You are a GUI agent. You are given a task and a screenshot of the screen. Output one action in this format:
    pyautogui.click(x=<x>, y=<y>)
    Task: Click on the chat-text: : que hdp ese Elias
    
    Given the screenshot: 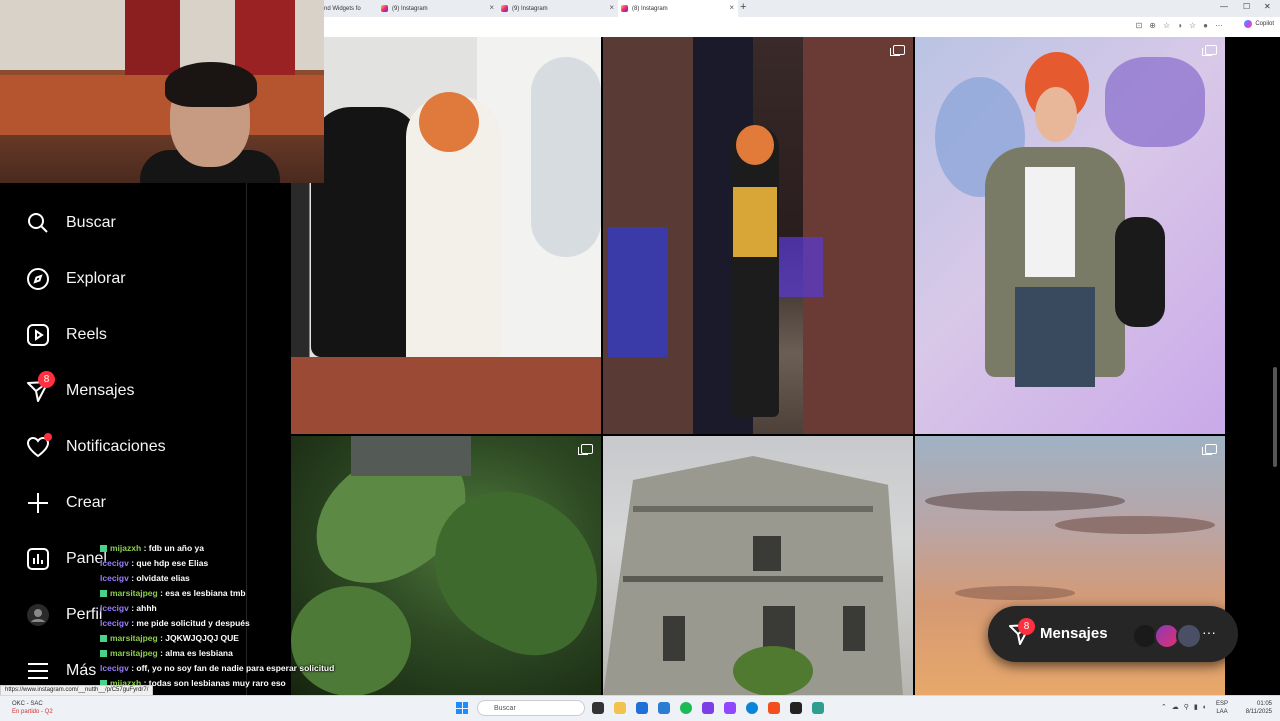 What is the action you would take?
    pyautogui.click(x=170, y=563)
    